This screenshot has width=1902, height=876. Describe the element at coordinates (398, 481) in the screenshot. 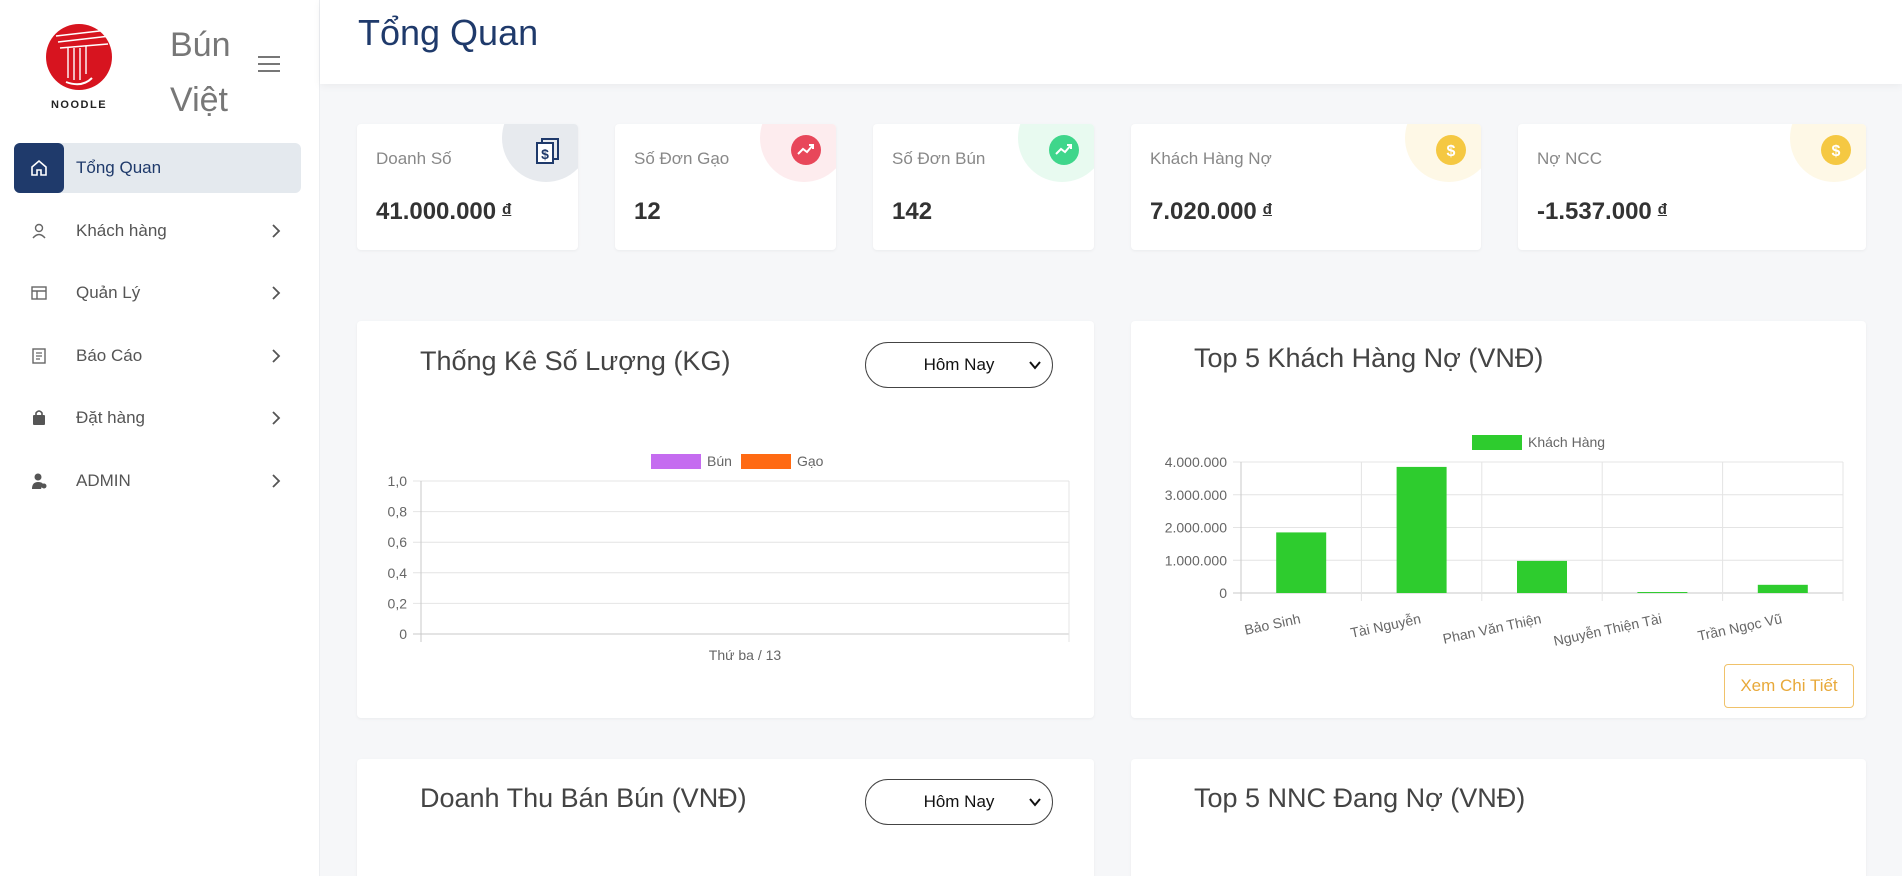

I see `y-tick-label: 1,0` at that location.